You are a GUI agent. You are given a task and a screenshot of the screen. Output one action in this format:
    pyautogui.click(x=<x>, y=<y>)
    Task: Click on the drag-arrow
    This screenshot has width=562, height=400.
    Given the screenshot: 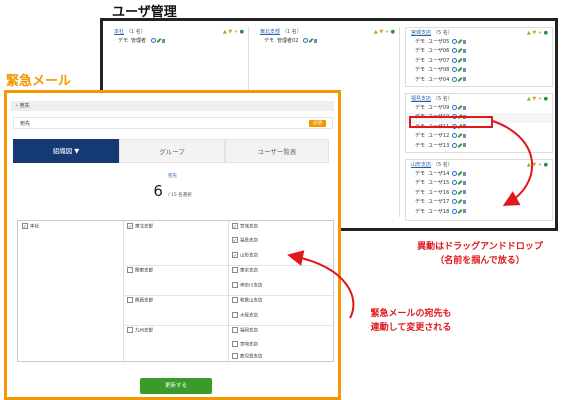 What is the action you would take?
    pyautogui.click(x=512, y=163)
    